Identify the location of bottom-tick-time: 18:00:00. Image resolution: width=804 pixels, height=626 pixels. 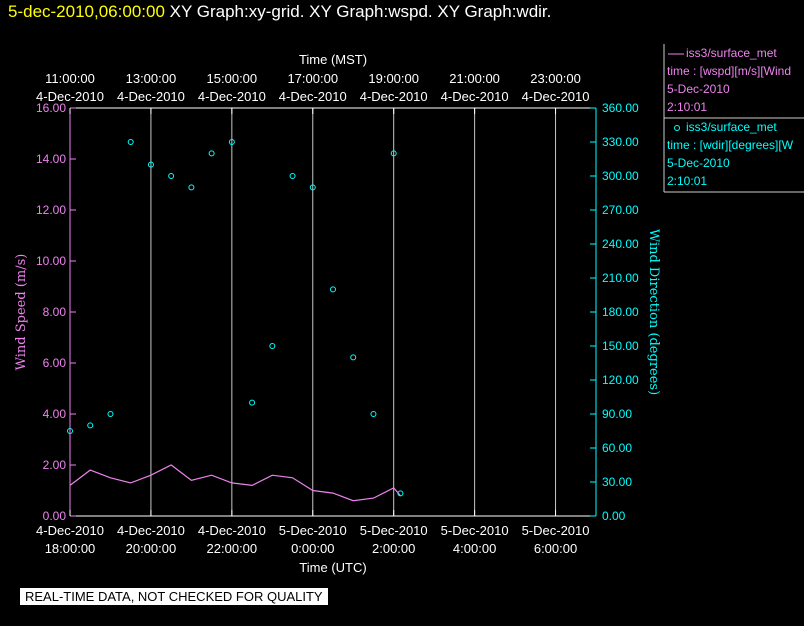
(70, 548).